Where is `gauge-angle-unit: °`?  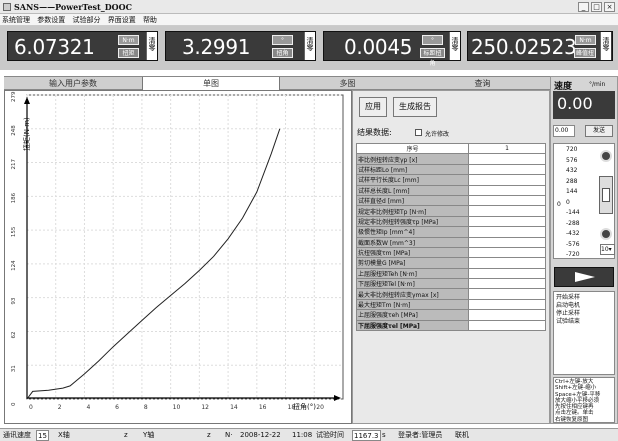
gauge-angle-unit: ° is located at coordinates (432, 40).